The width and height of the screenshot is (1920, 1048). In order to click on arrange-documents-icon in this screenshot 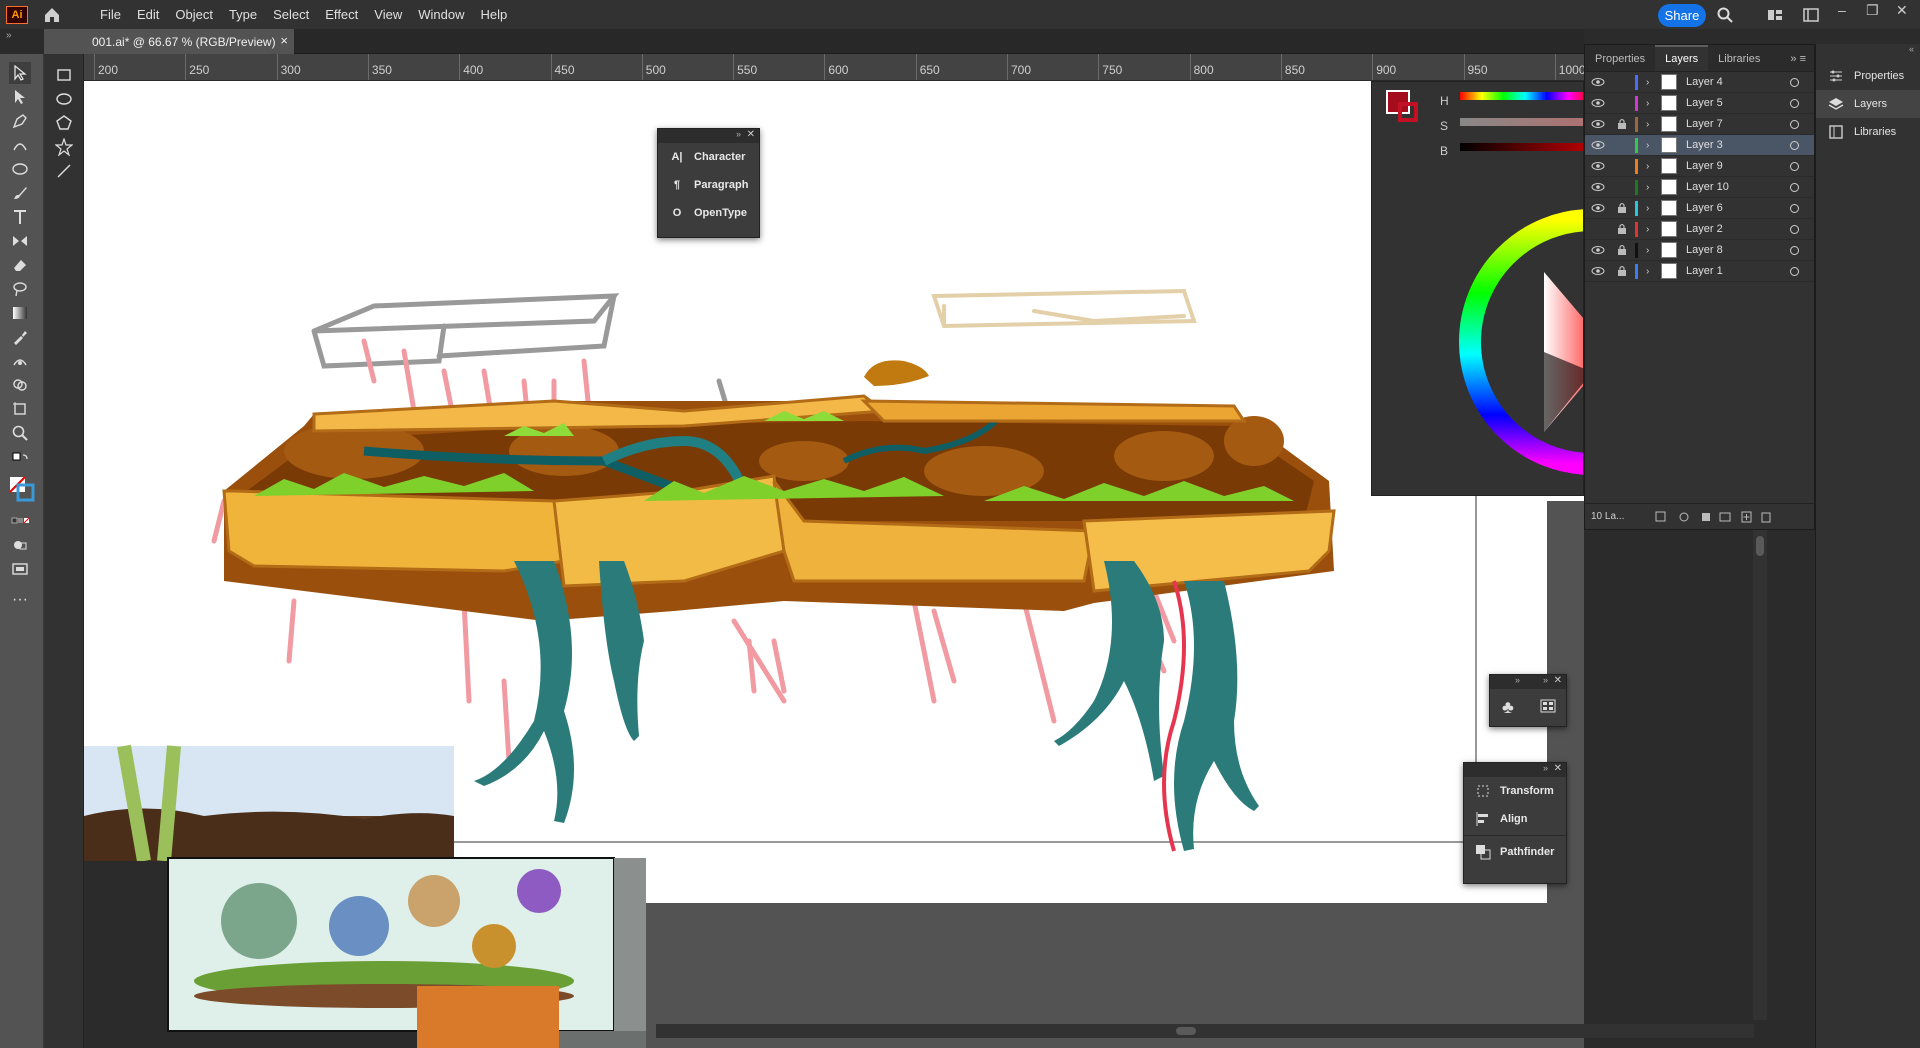, I will do `click(1811, 15)`.